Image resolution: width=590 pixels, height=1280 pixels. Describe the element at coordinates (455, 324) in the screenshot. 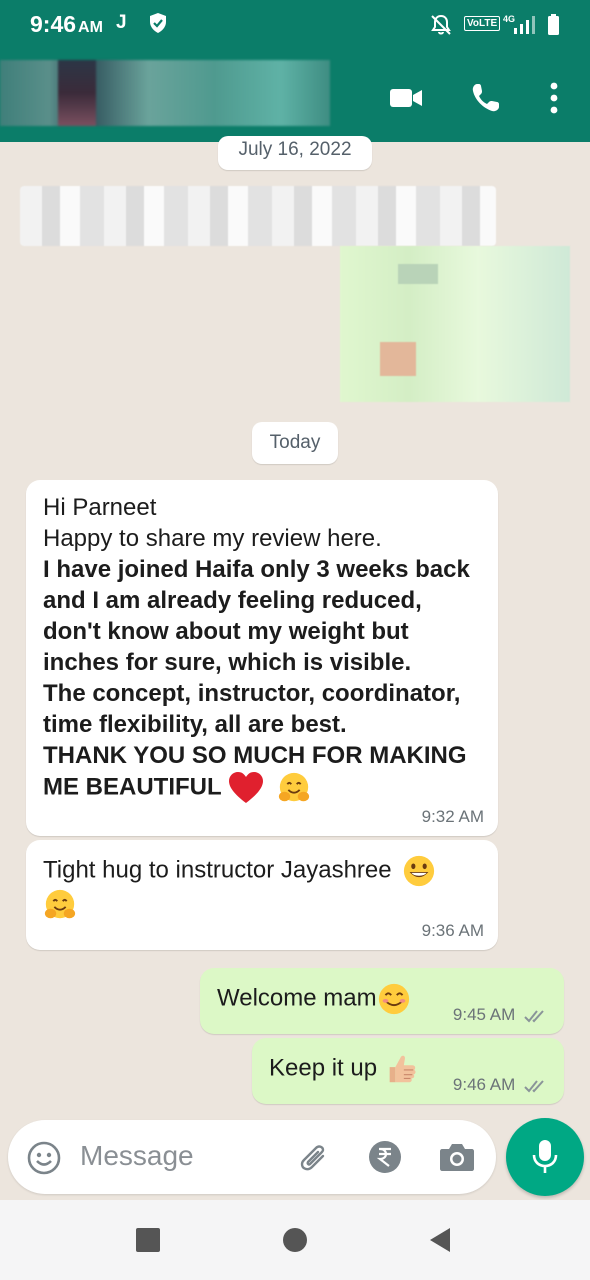

I see `redacted-outgoing-message` at that location.